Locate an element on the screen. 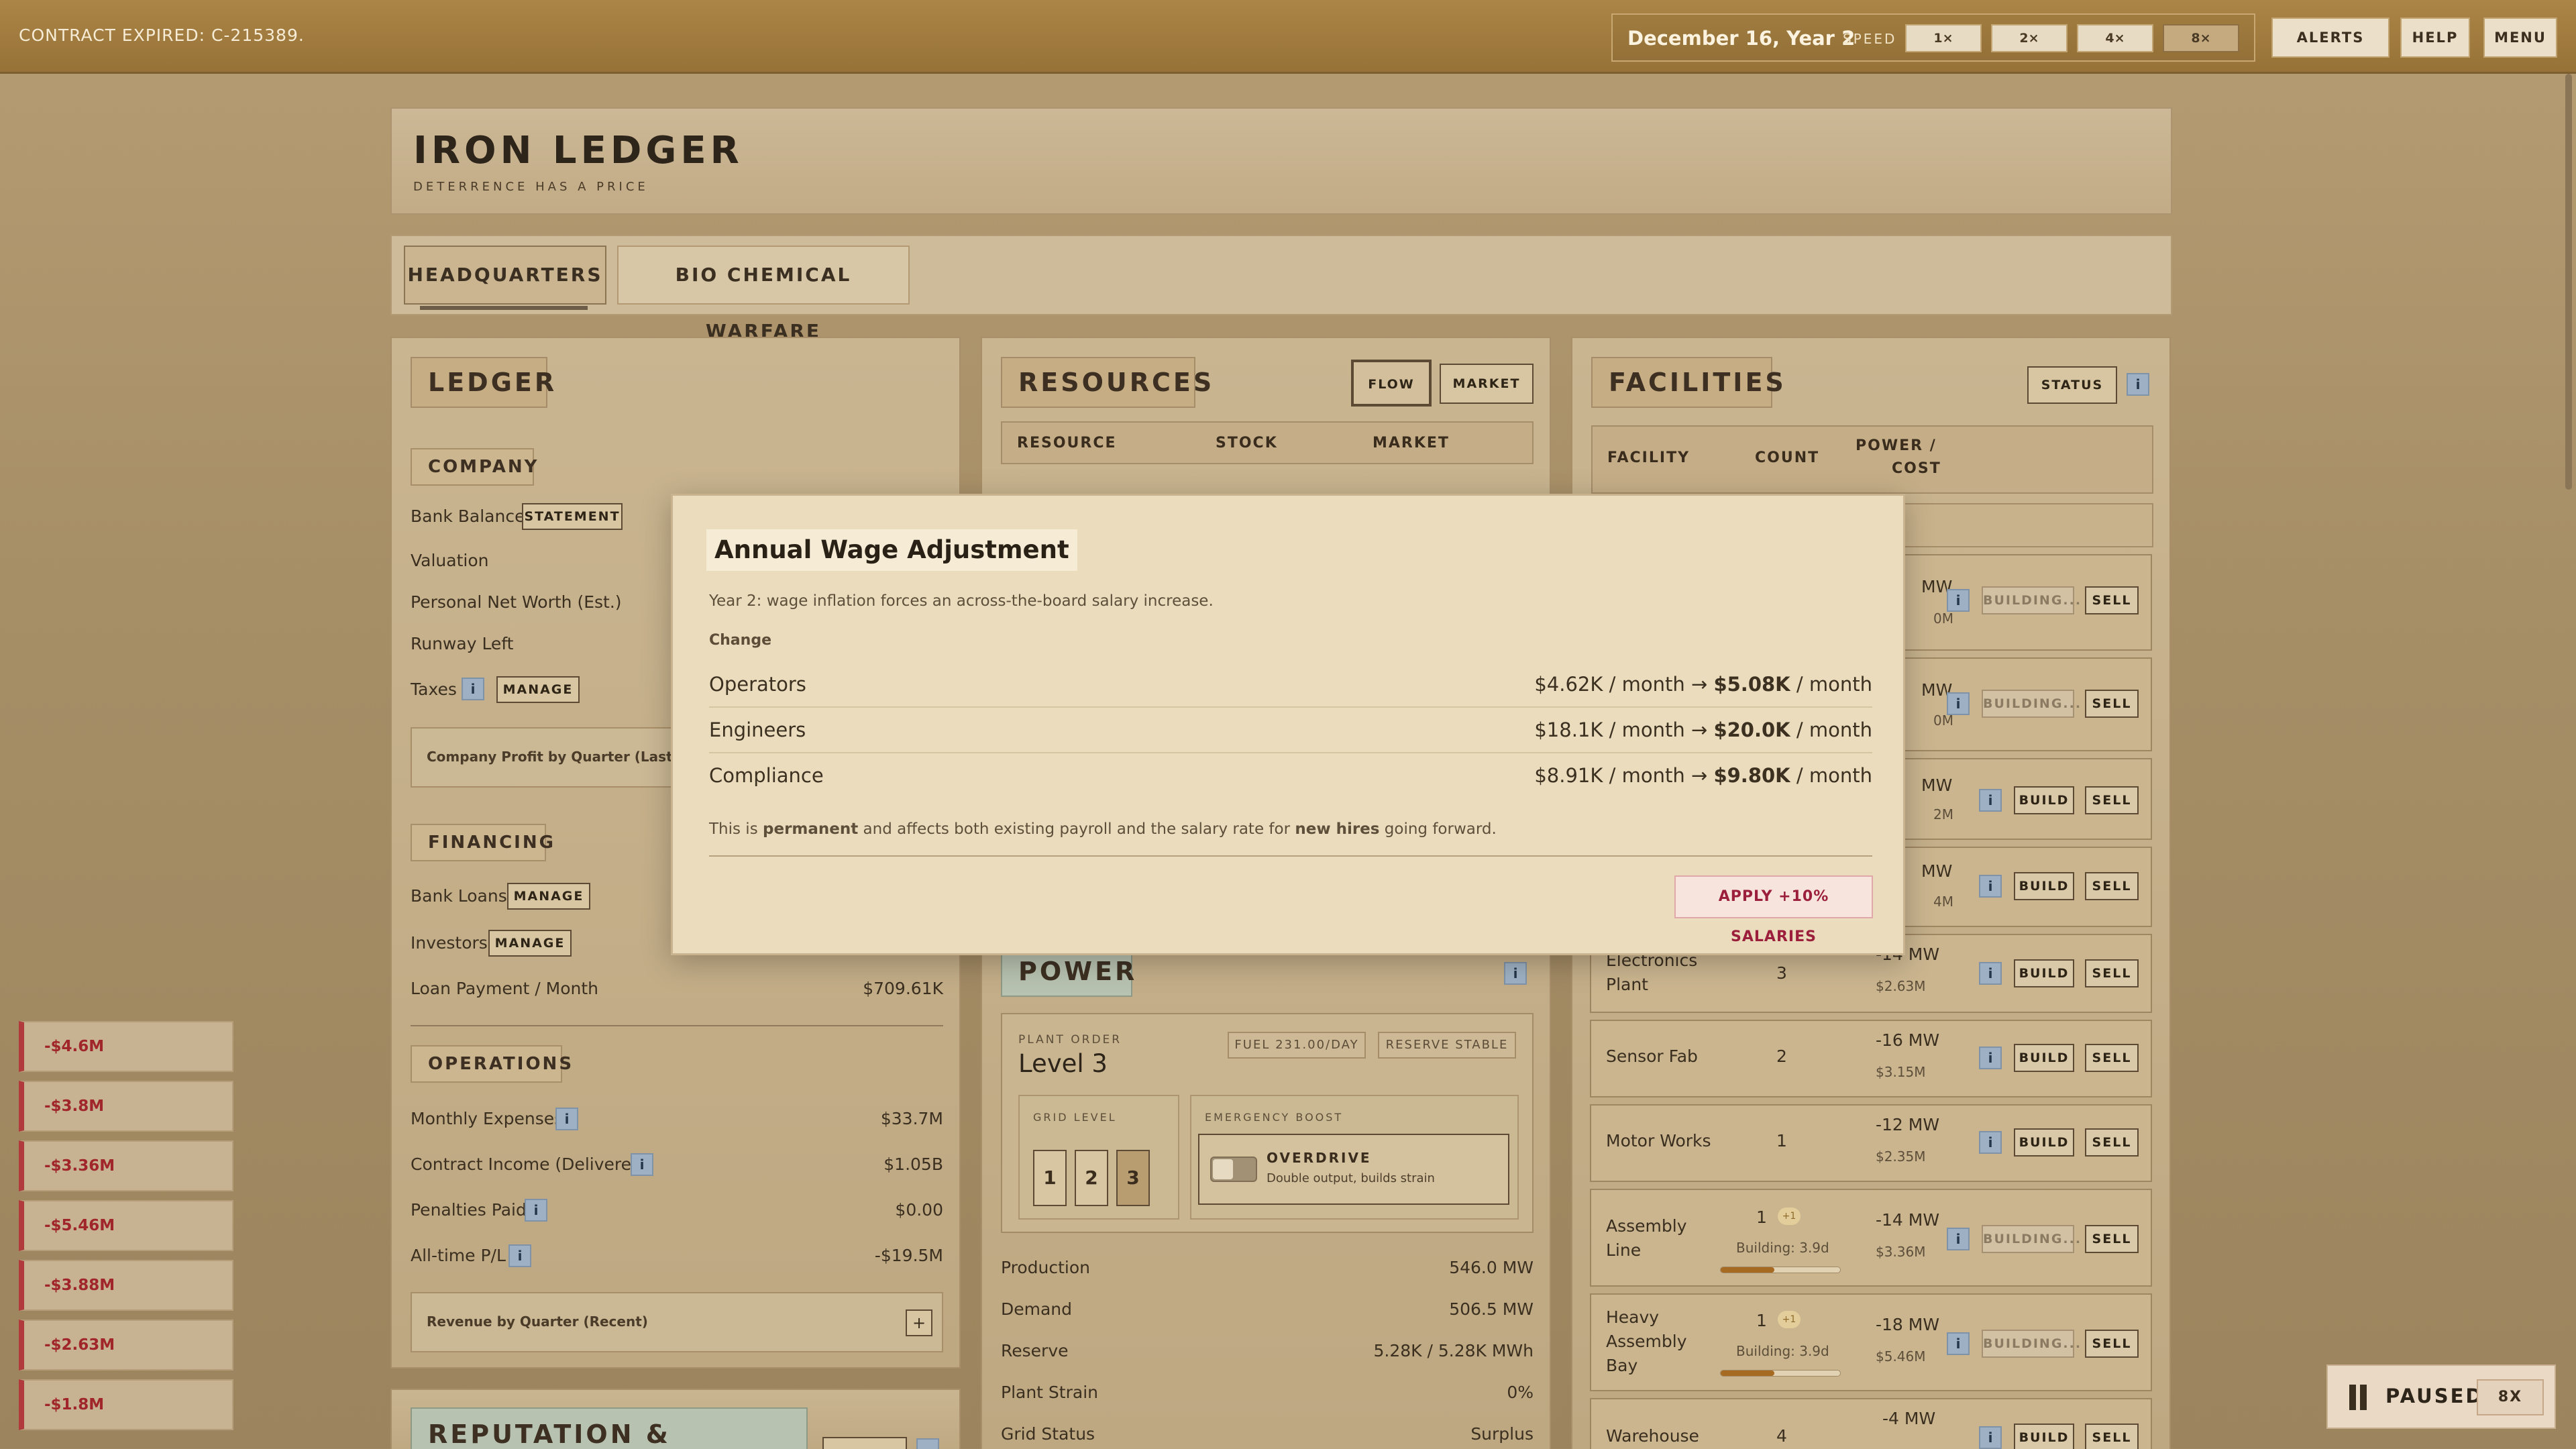 This screenshot has width=2576, height=1449. game-date: December 16, Year 2 is located at coordinates (1741, 38).